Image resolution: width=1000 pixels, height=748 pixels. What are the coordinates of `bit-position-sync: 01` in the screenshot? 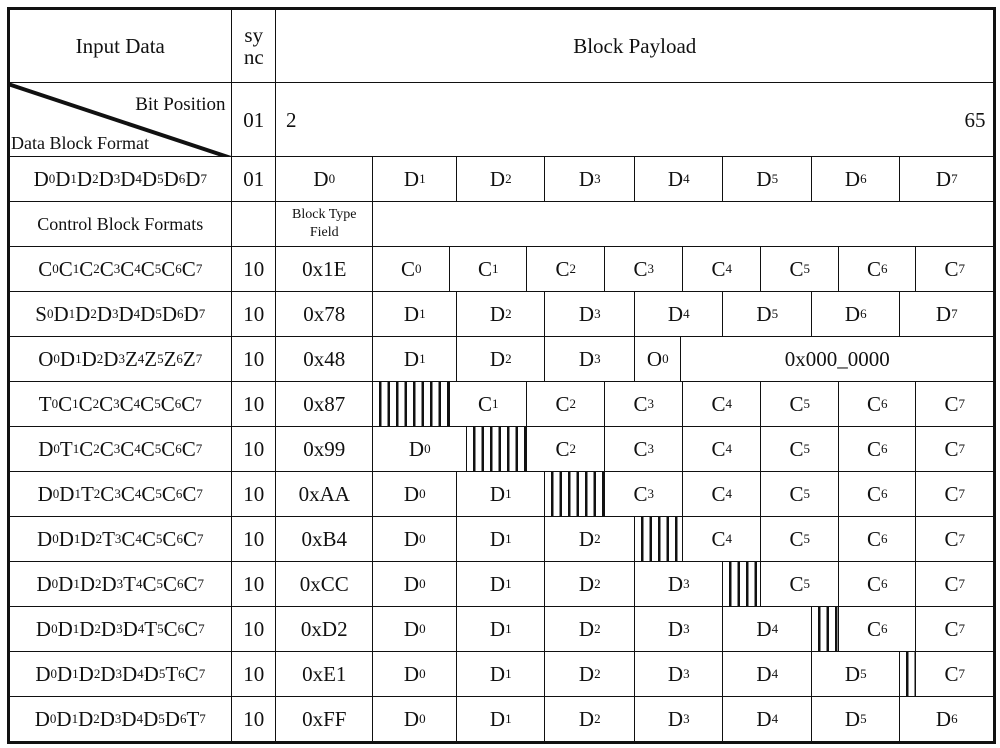 It's located at (254, 120).